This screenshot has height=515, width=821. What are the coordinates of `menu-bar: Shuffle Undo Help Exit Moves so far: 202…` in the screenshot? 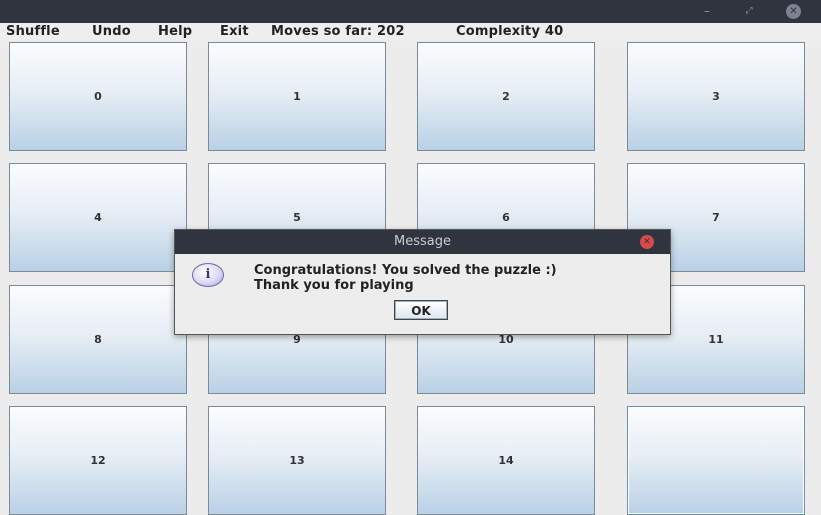 It's located at (410, 32).